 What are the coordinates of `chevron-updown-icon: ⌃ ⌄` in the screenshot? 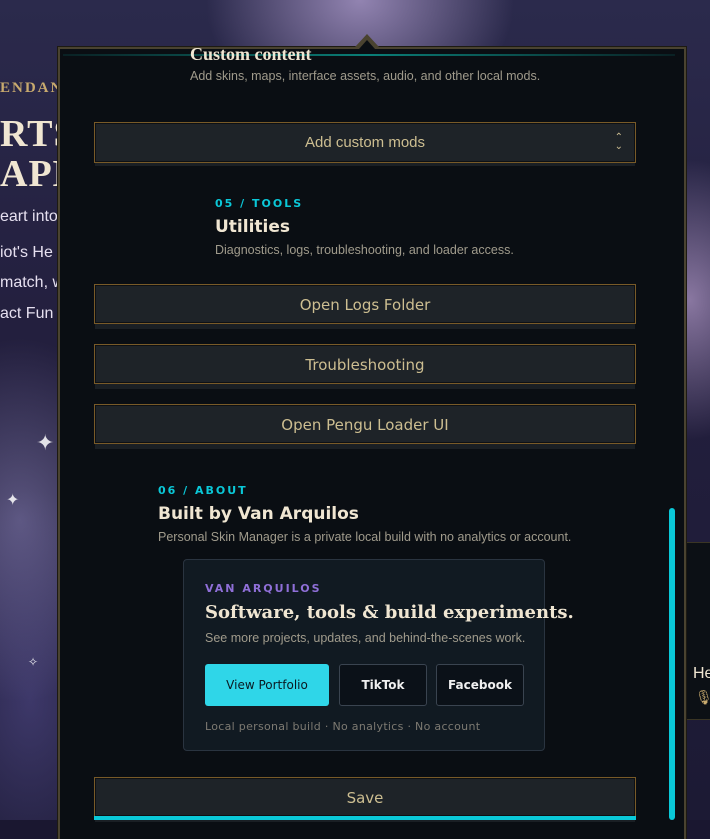 It's located at (618, 142).